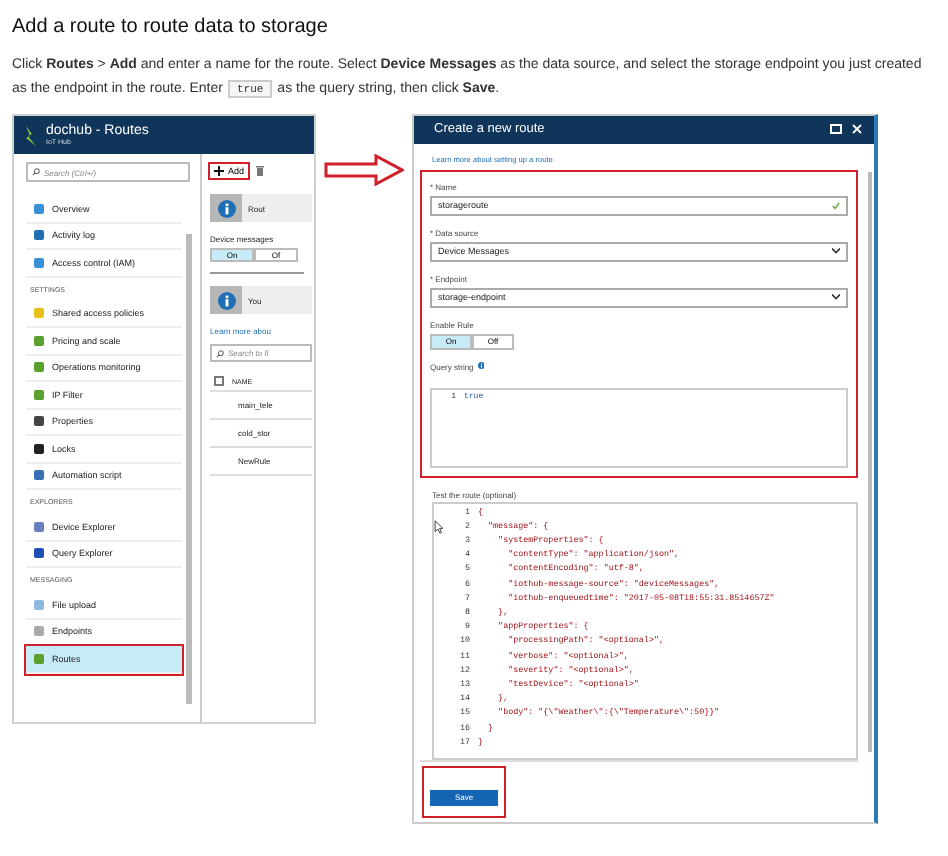  I want to click on heading: Add a route to route data to storage, so click(171, 27).